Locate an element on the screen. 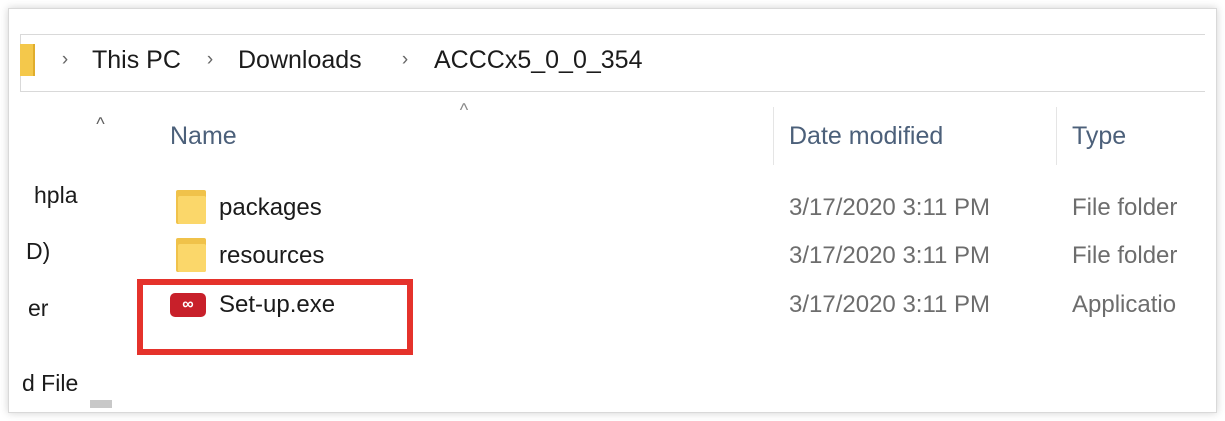 This screenshot has height=421, width=1225. nav-scrollbar: ^ is located at coordinates (100, 254).